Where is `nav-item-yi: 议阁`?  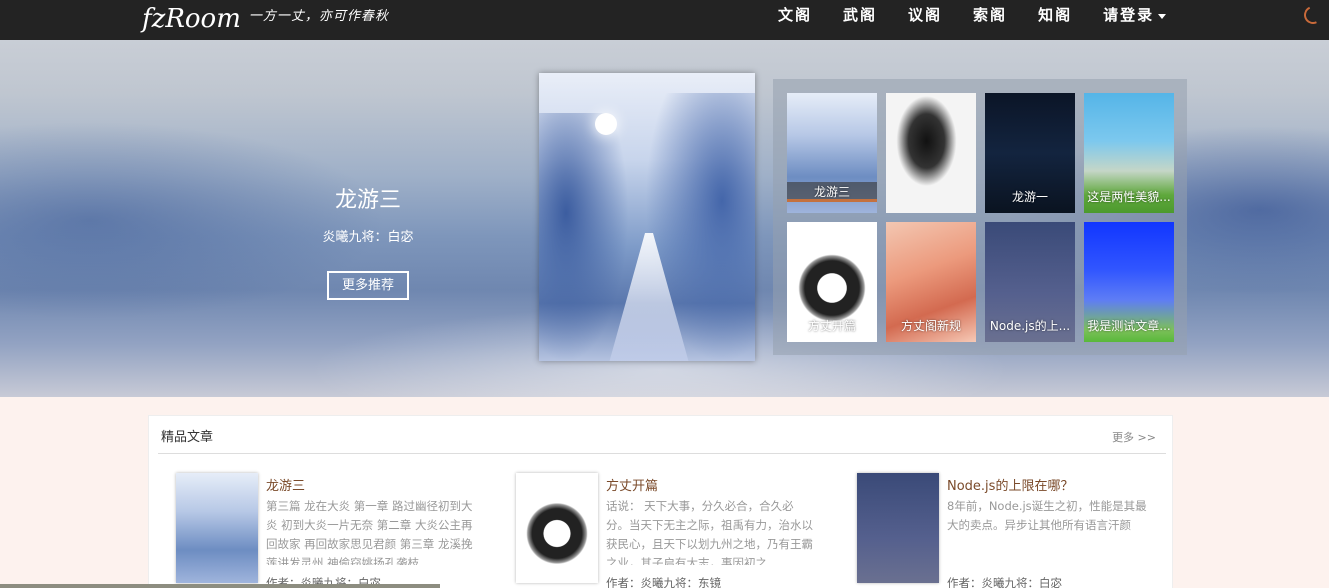 nav-item-yi: 议阁 is located at coordinates (925, 15).